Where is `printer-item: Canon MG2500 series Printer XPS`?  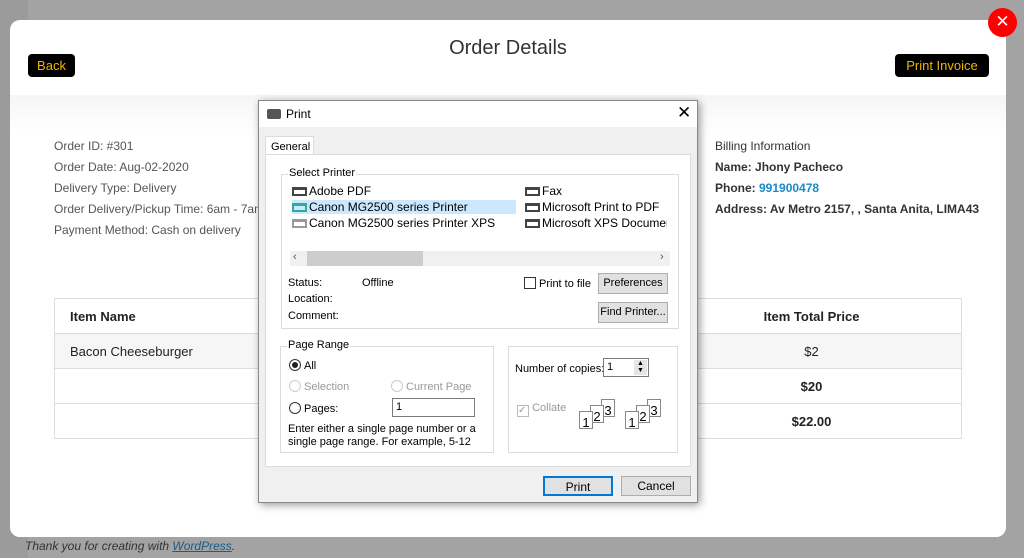
printer-item: Canon MG2500 series Printer XPS is located at coordinates (393, 223).